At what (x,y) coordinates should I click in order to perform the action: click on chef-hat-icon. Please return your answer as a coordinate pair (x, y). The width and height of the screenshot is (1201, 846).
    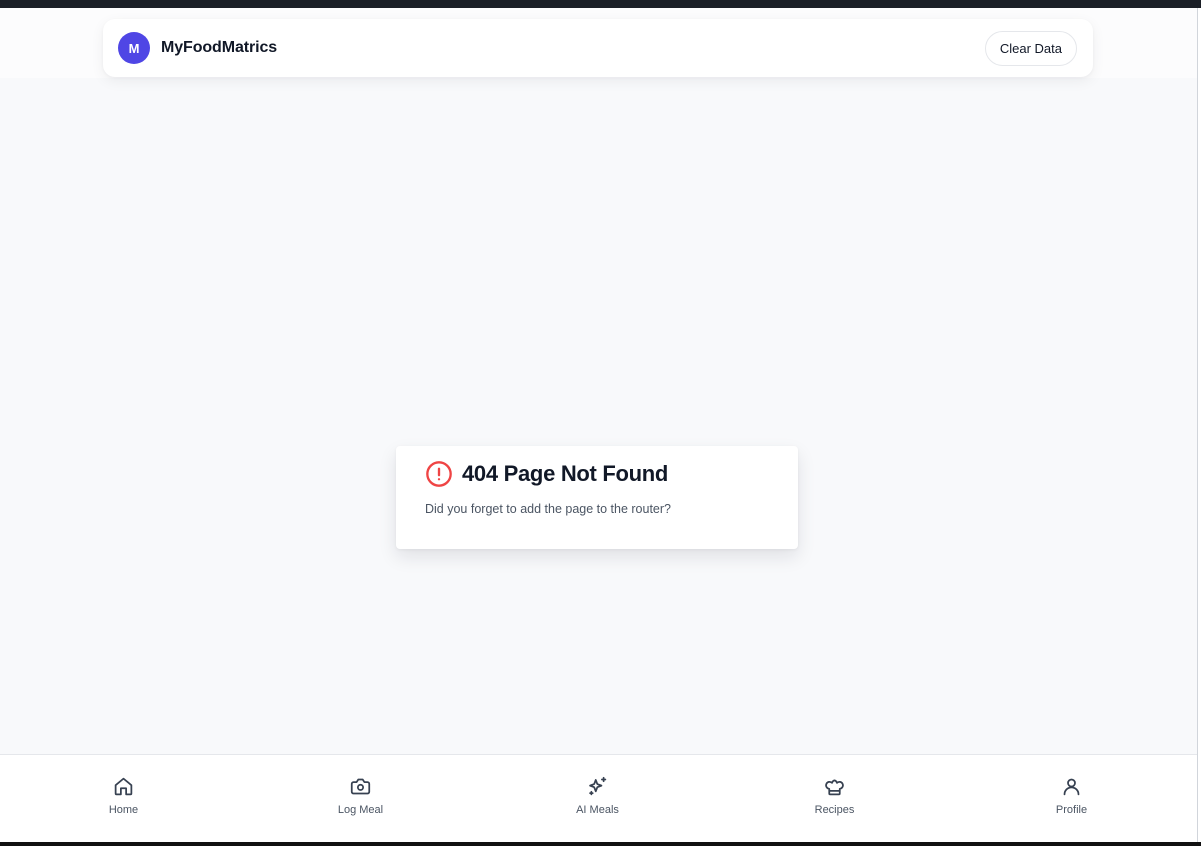
    Looking at the image, I should click on (834, 786).